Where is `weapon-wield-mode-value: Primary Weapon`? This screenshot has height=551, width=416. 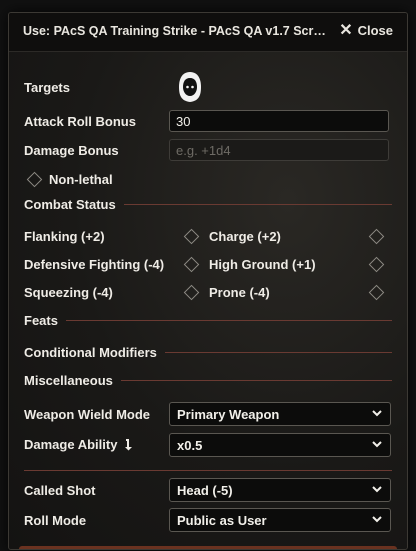 weapon-wield-mode-value: Primary Weapon is located at coordinates (228, 414).